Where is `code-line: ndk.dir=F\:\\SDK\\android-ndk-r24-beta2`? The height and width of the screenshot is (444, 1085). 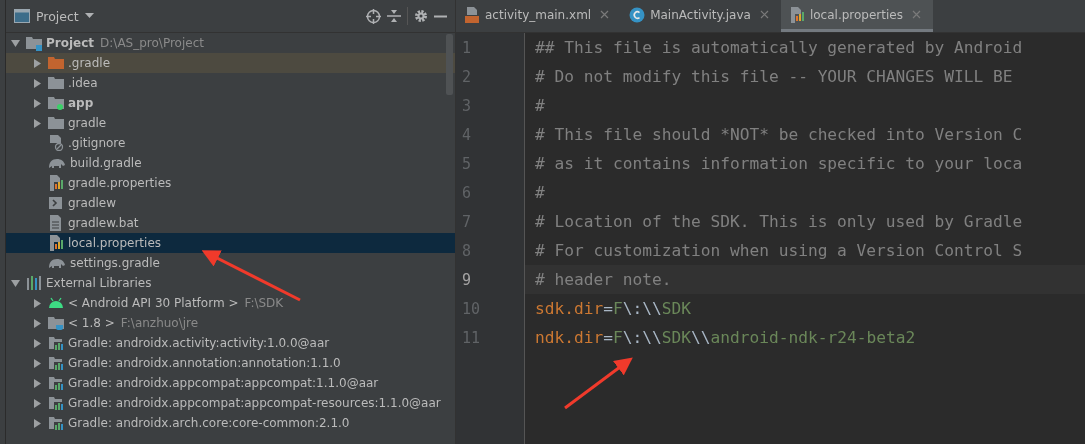 code-line: ndk.dir=F\:\\SDK\\android-ndk-r24-beta2 is located at coordinates (725, 338).